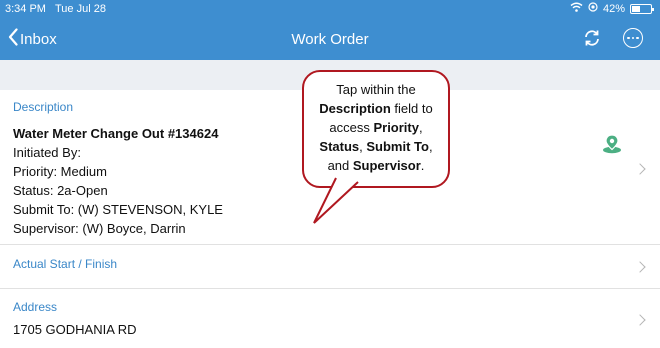  I want to click on callout-line-4: Status, Submit To,, so click(376, 146).